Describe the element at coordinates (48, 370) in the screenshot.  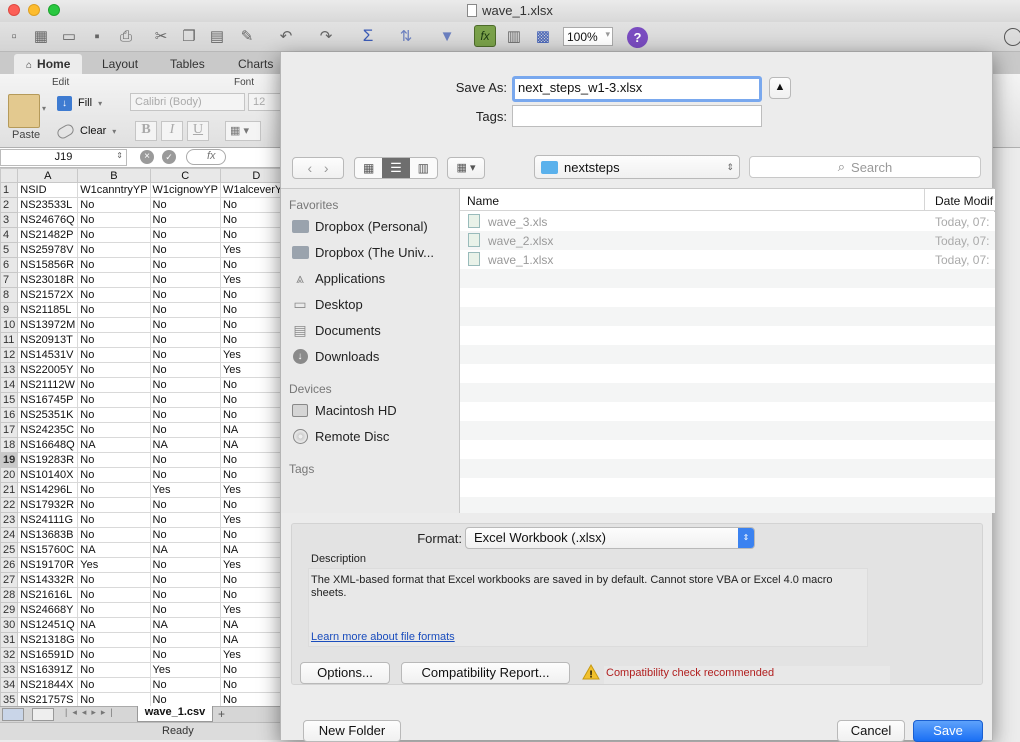
I see `table-cell: NS22005Y` at that location.